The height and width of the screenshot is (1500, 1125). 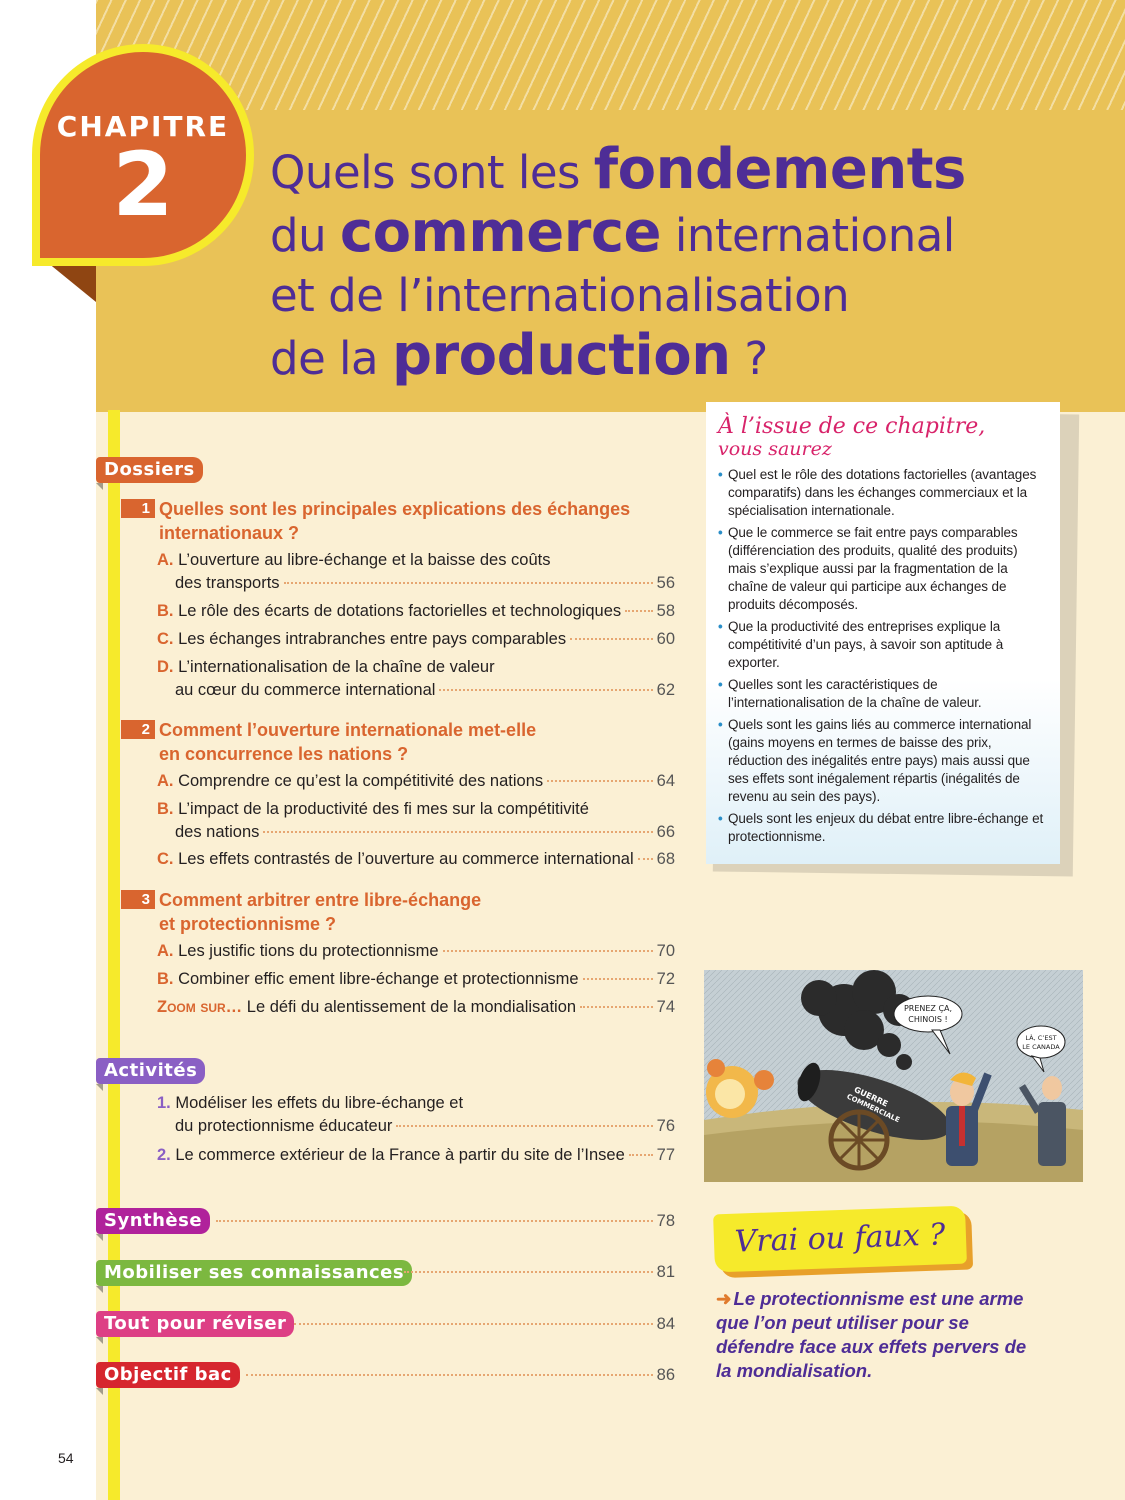 I want to click on title-bold: production, so click(x=561, y=355).